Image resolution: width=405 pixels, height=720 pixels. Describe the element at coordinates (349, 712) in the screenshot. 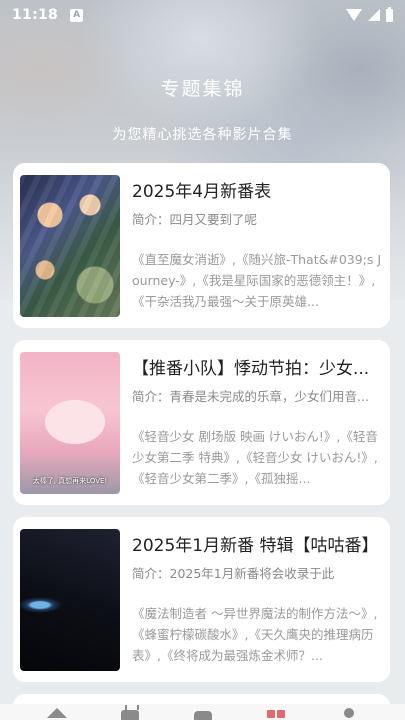

I see `user-icon` at that location.